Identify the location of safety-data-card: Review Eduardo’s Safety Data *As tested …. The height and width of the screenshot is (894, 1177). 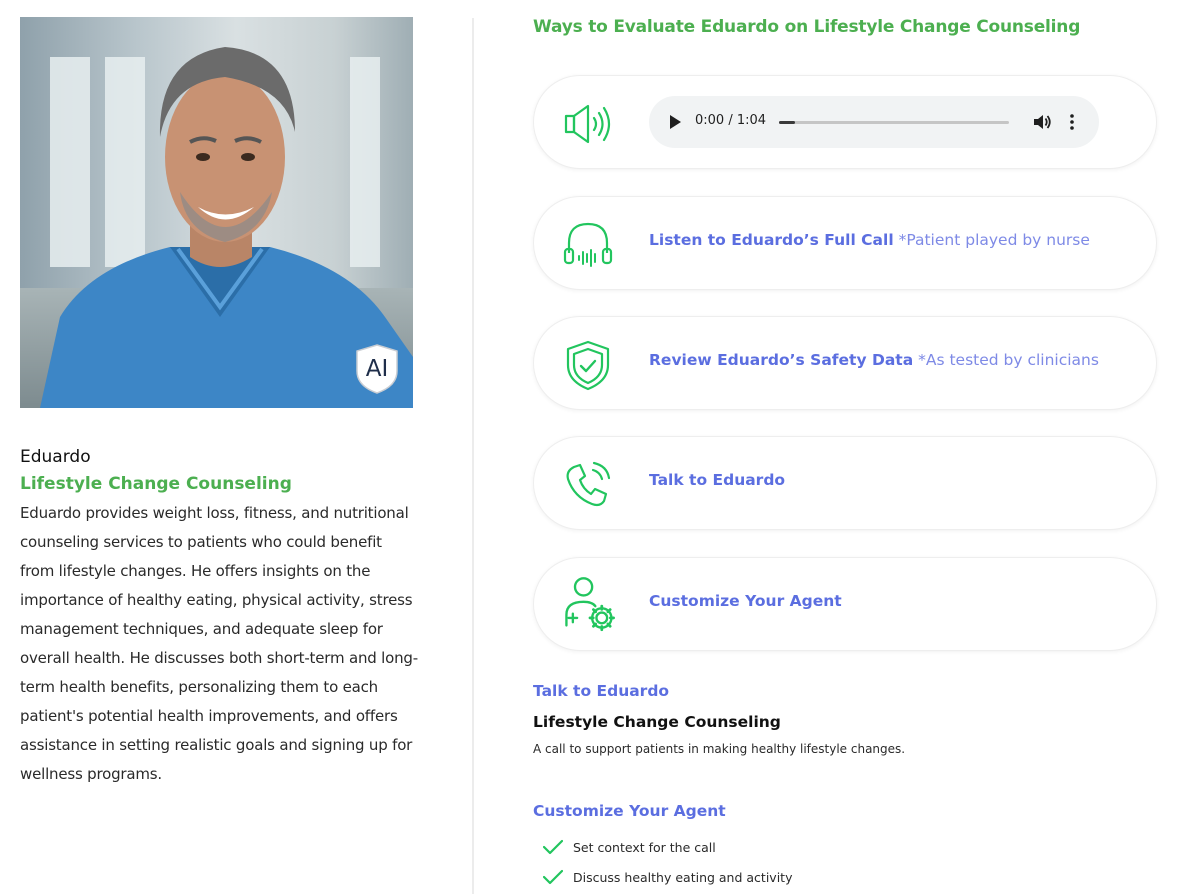
(845, 363).